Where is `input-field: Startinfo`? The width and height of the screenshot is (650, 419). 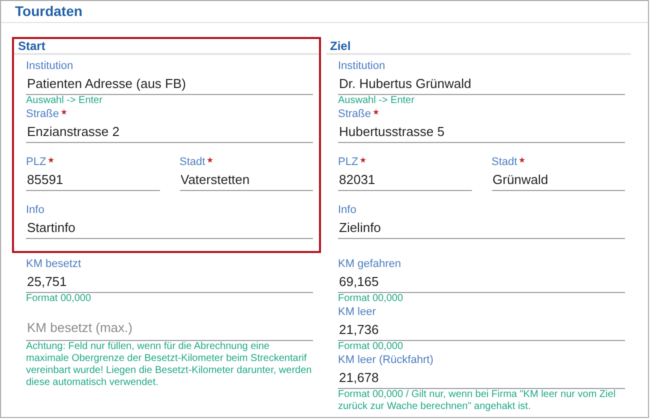
input-field: Startinfo is located at coordinates (169, 228).